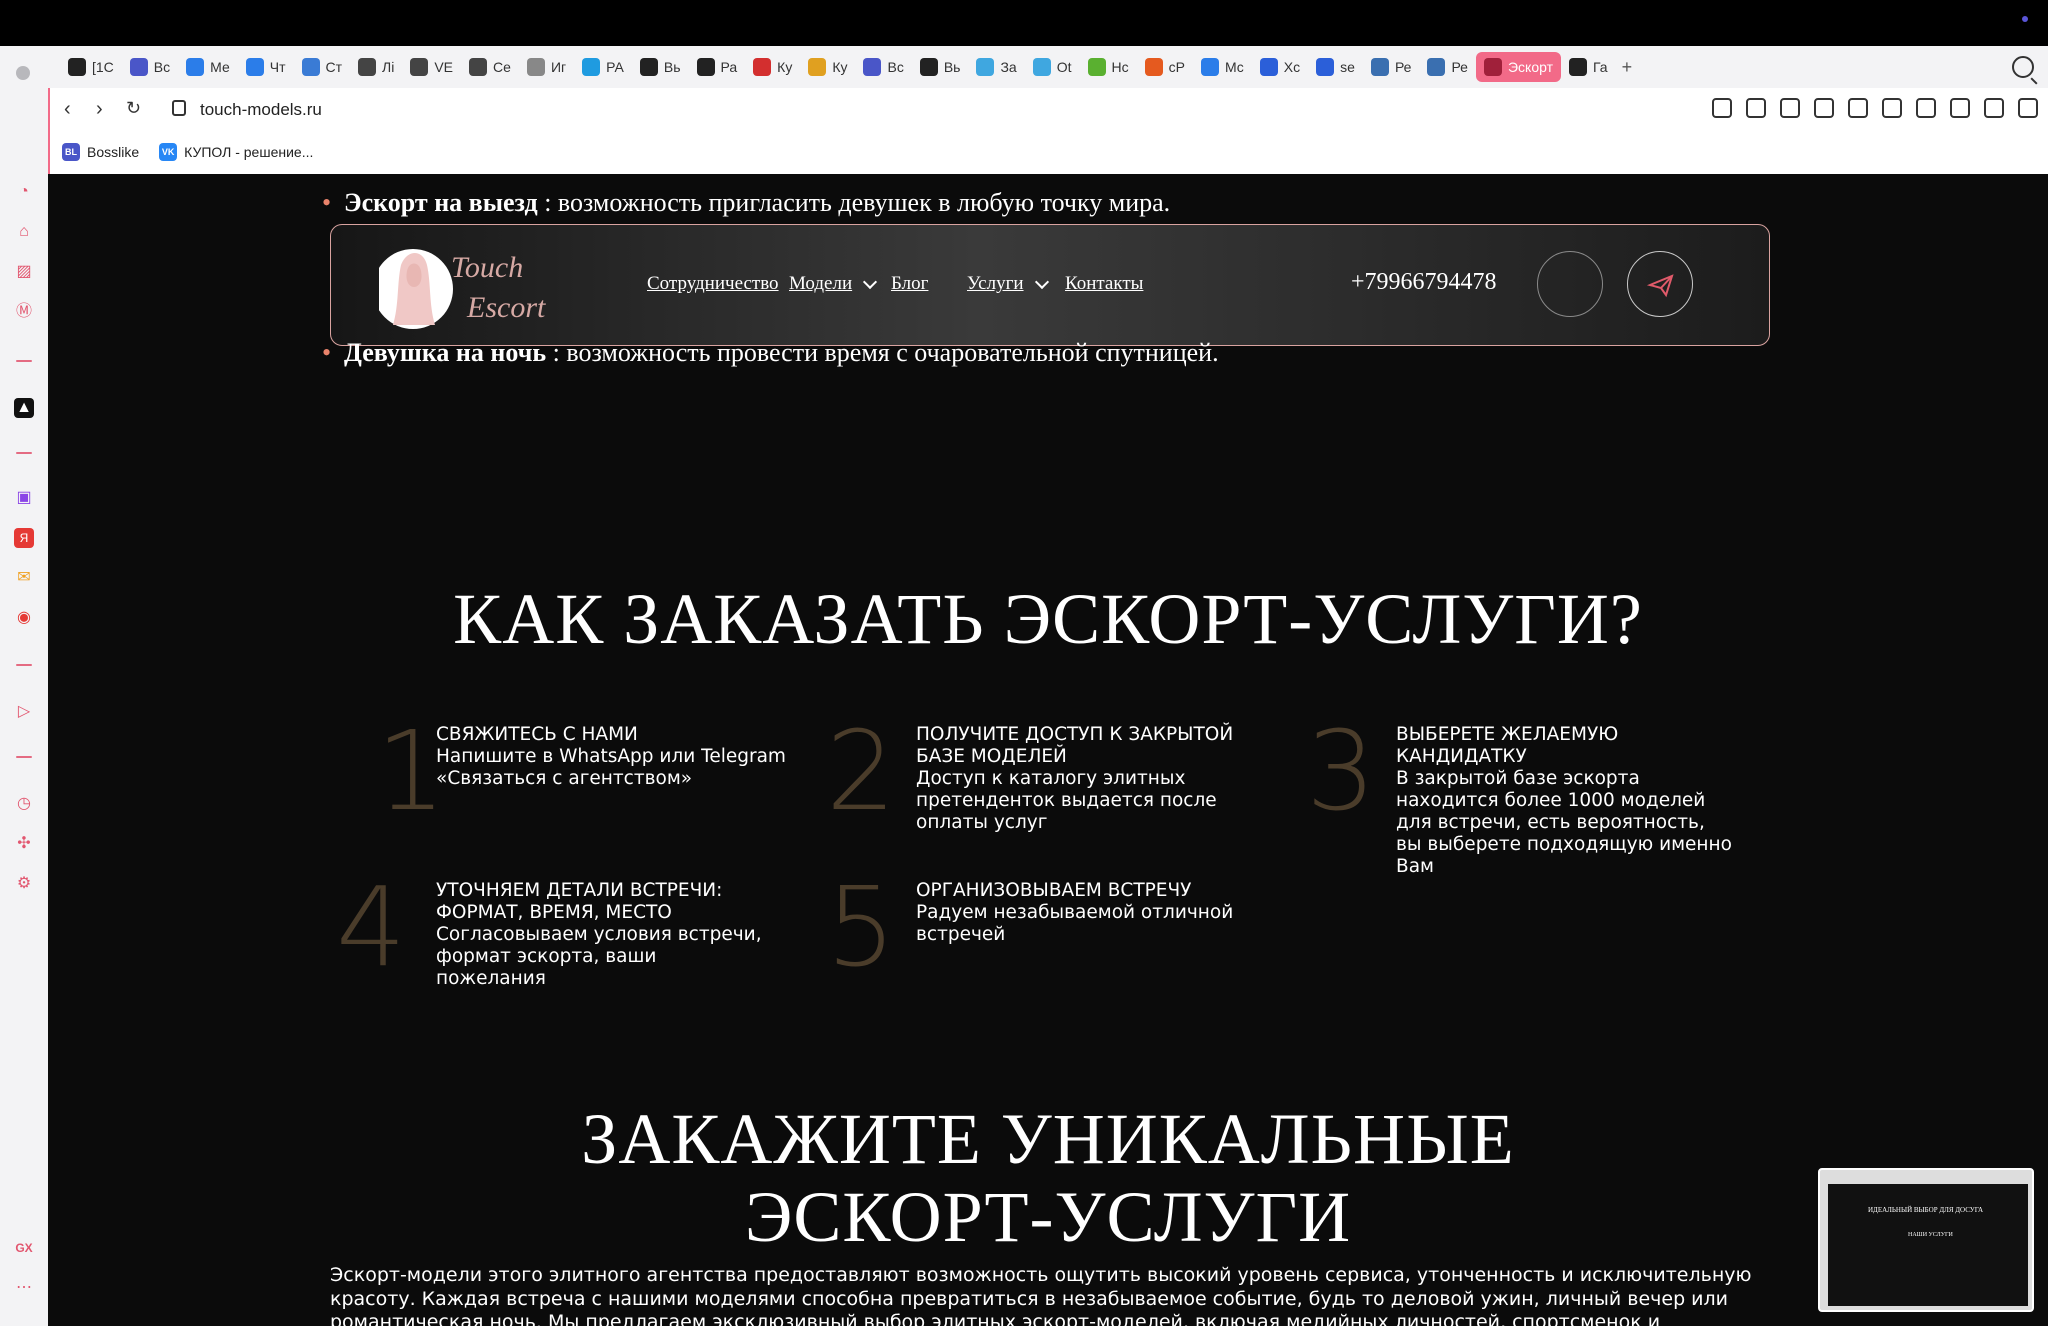 This screenshot has height=1326, width=2048. What do you see at coordinates (261, 110) in the screenshot?
I see `url-field: touch-models.ru` at bounding box center [261, 110].